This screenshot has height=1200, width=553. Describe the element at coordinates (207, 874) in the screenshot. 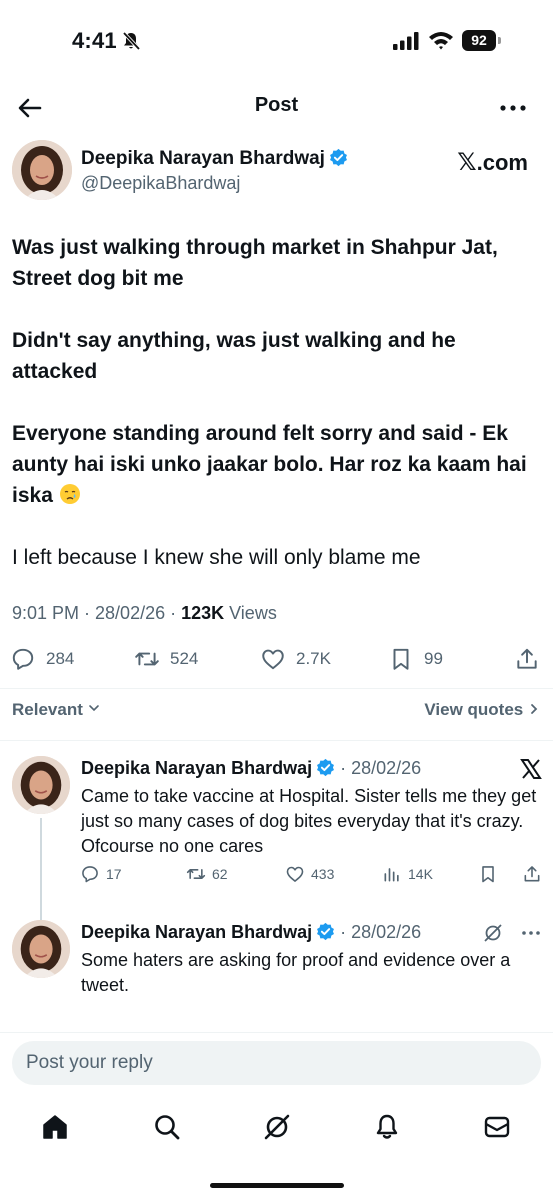

I see `repost-button: 62` at that location.